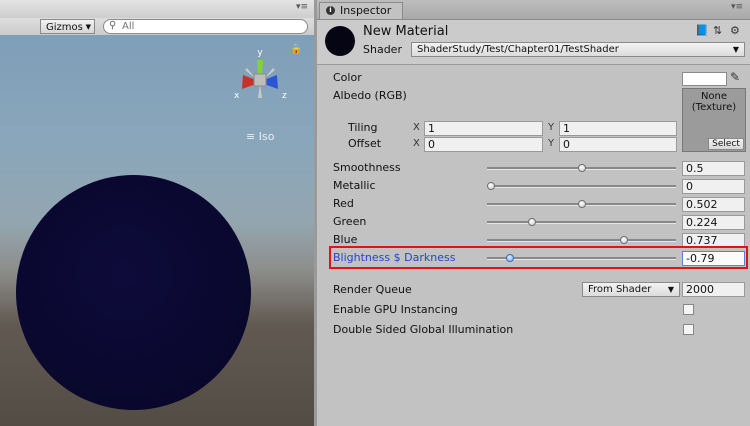 Image resolution: width=750 pixels, height=426 pixels. I want to click on gizmos-dropdown: Gizmos ▼, so click(67, 26).